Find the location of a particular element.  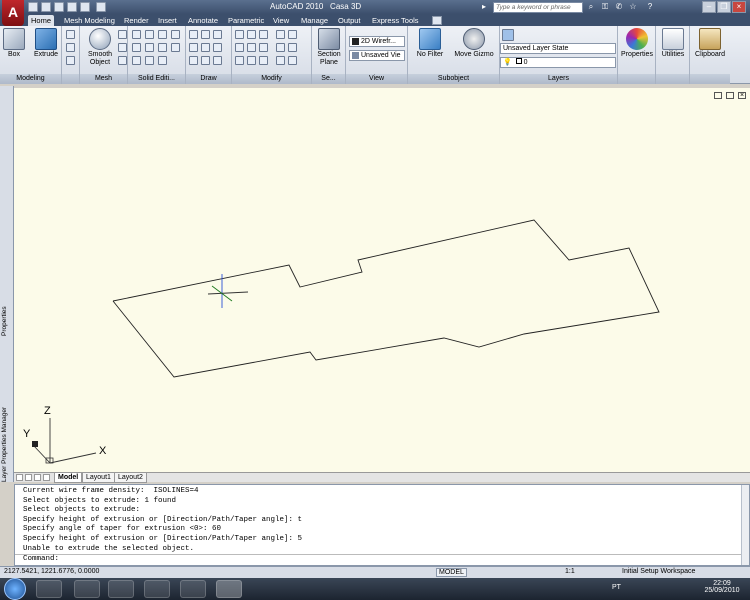

properties-palette-tab: Properties is located at coordinates (7, 306).